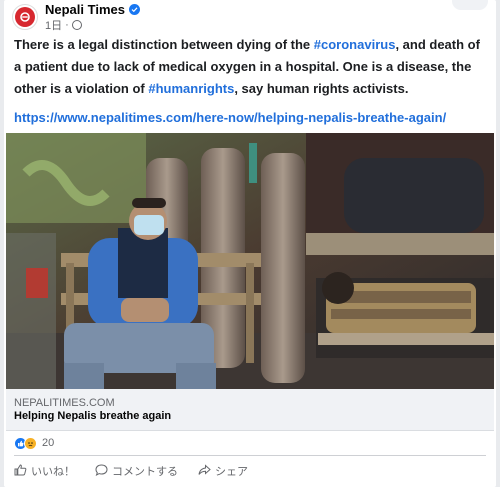  Describe the element at coordinates (355, 44) in the screenshot. I see `hashtag-coronavirus: #coronavirus` at that location.